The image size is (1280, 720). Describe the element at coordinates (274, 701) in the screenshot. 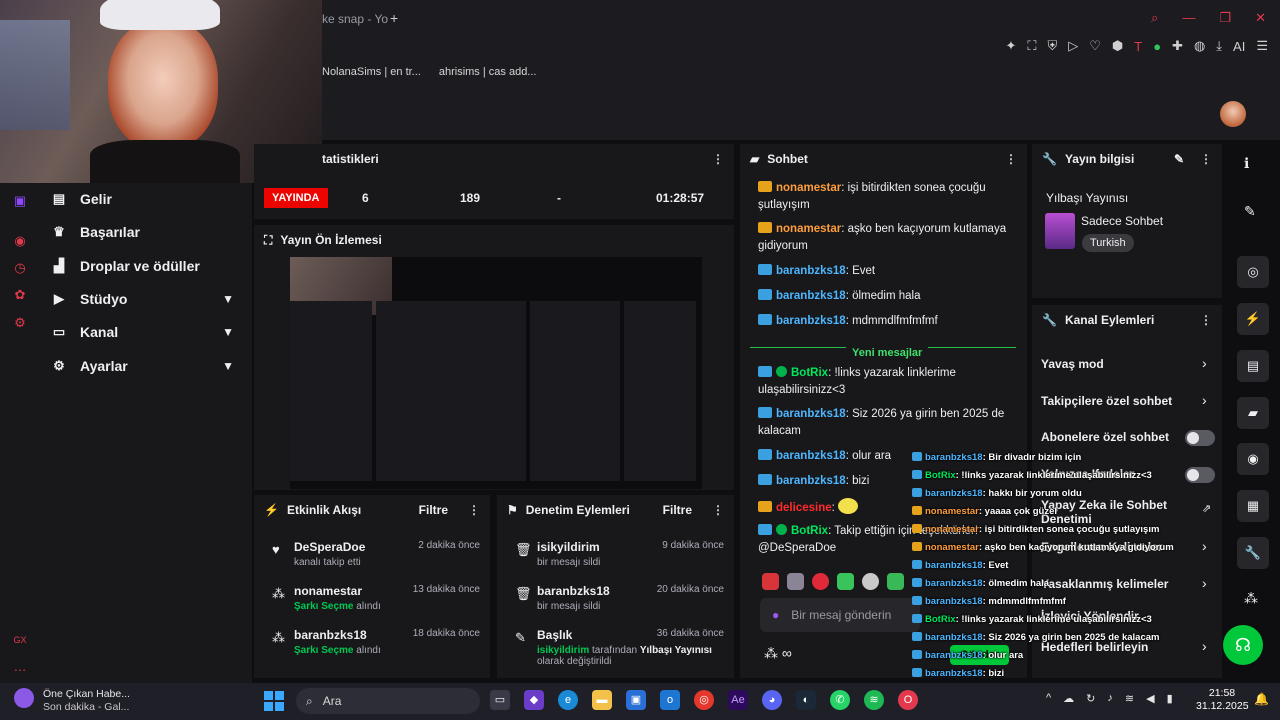

I see `start-button` at that location.